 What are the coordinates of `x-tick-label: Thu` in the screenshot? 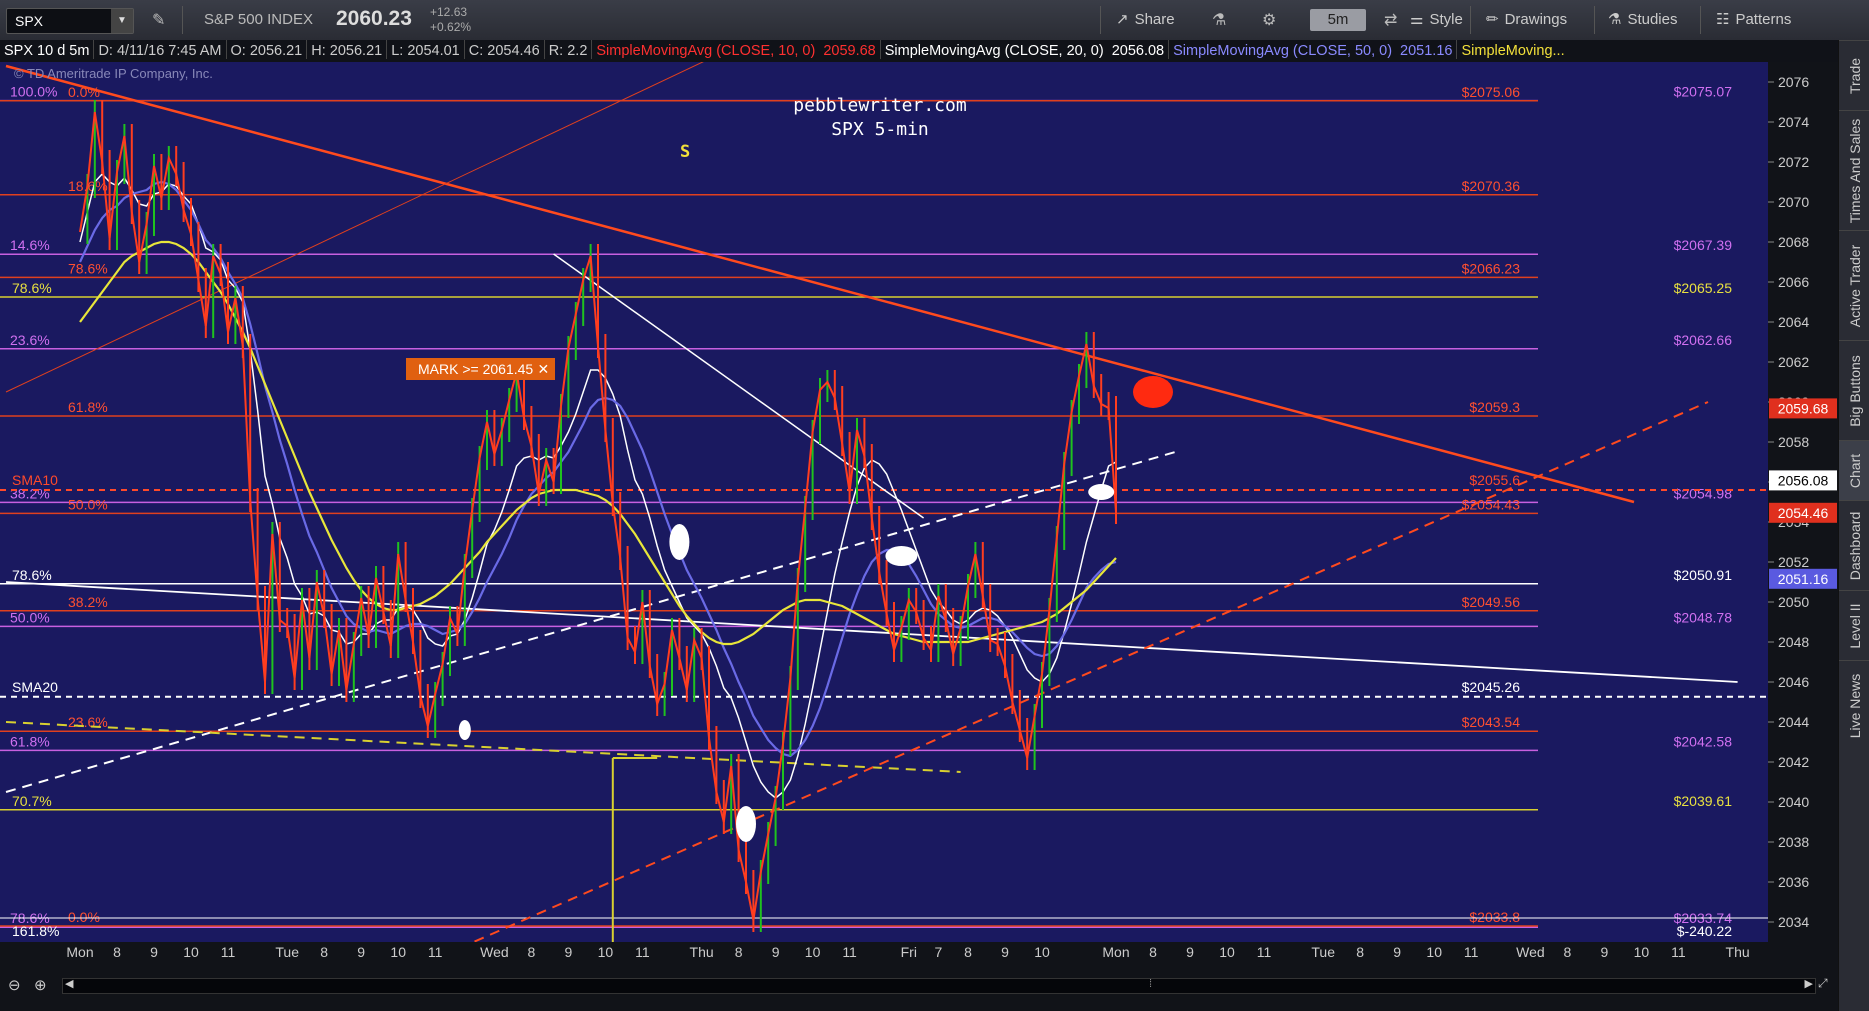 It's located at (702, 952).